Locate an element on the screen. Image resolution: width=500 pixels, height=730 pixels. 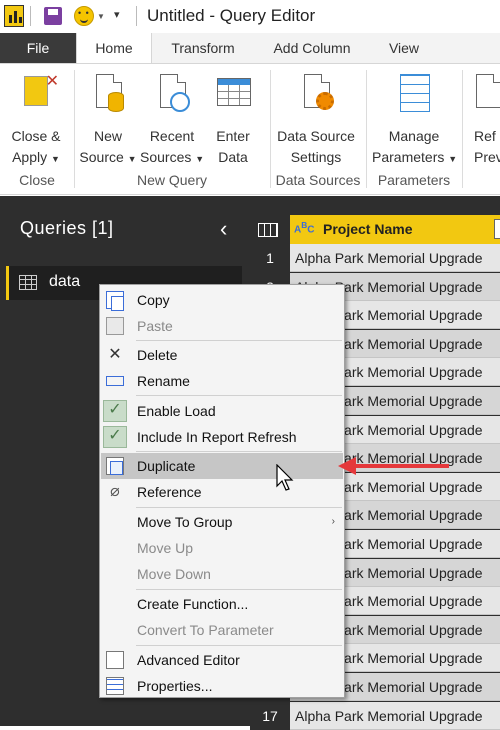
menu-item-label: Convert To Parameter is located at coordinates (205, 630).